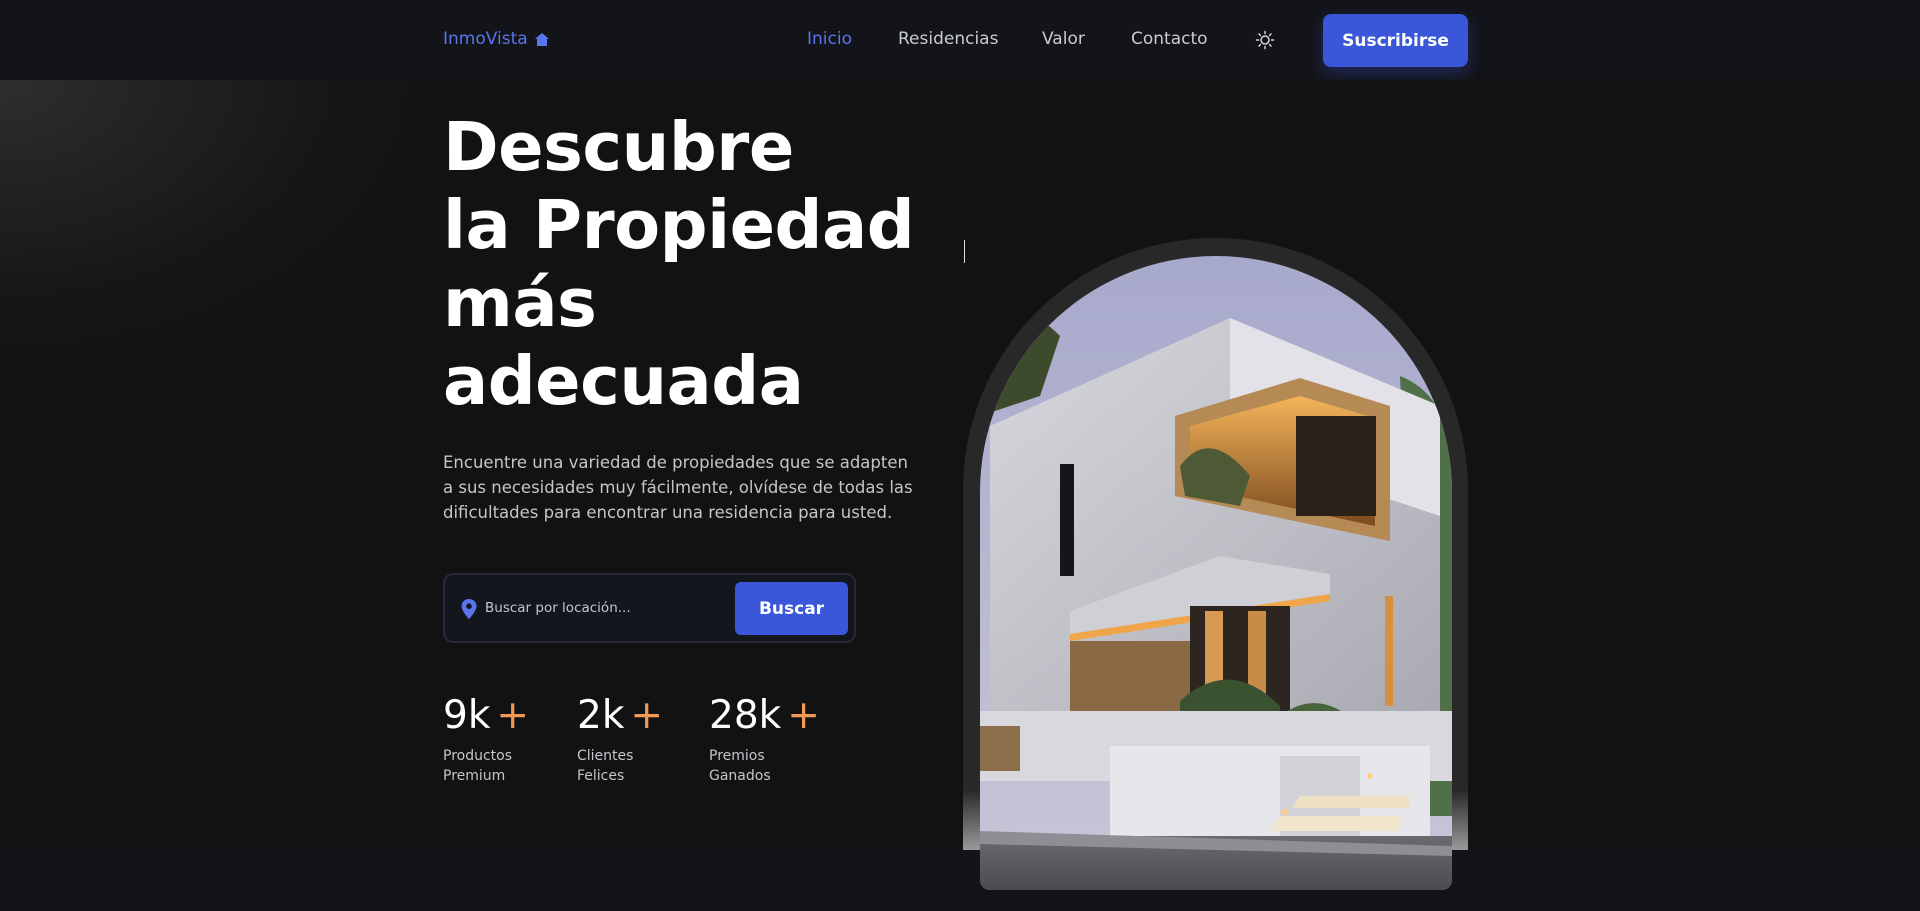  Describe the element at coordinates (960, 880) in the screenshot. I see `footer-band` at that location.